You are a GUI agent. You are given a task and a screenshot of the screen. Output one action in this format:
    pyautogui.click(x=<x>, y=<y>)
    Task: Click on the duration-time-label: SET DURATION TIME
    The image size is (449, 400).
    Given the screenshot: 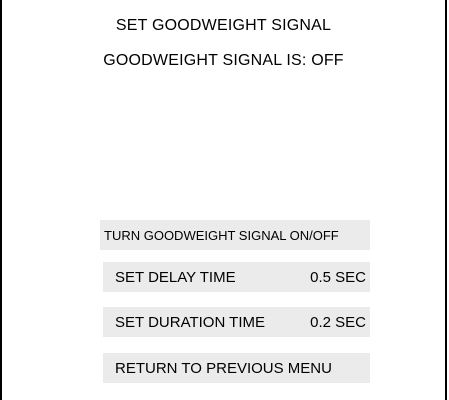 What is the action you would take?
    pyautogui.click(x=190, y=322)
    